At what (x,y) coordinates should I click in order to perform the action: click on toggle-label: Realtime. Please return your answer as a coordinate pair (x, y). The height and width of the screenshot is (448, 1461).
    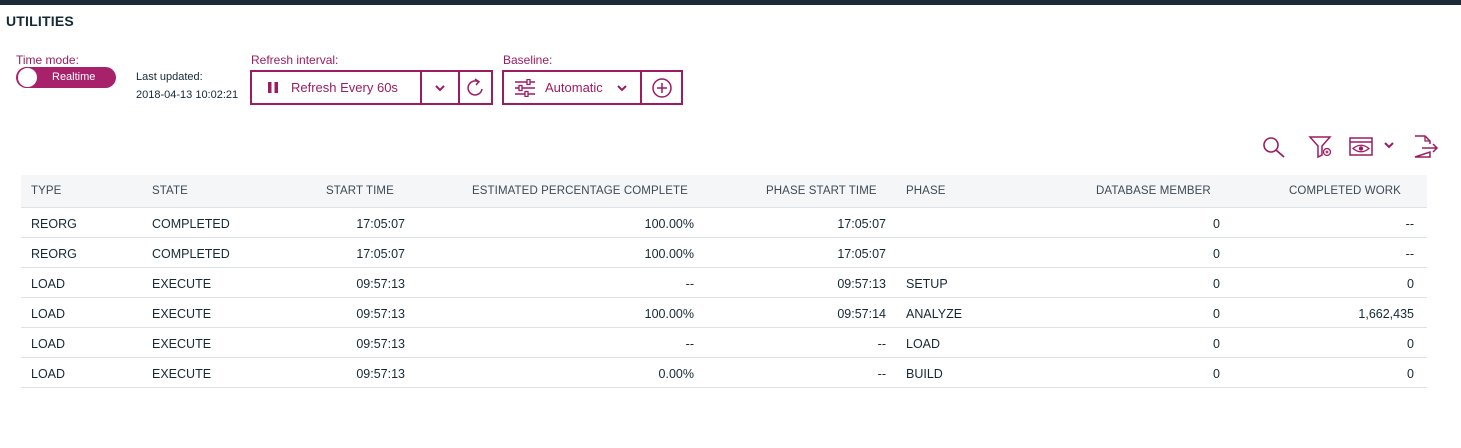
    Looking at the image, I should click on (74, 77).